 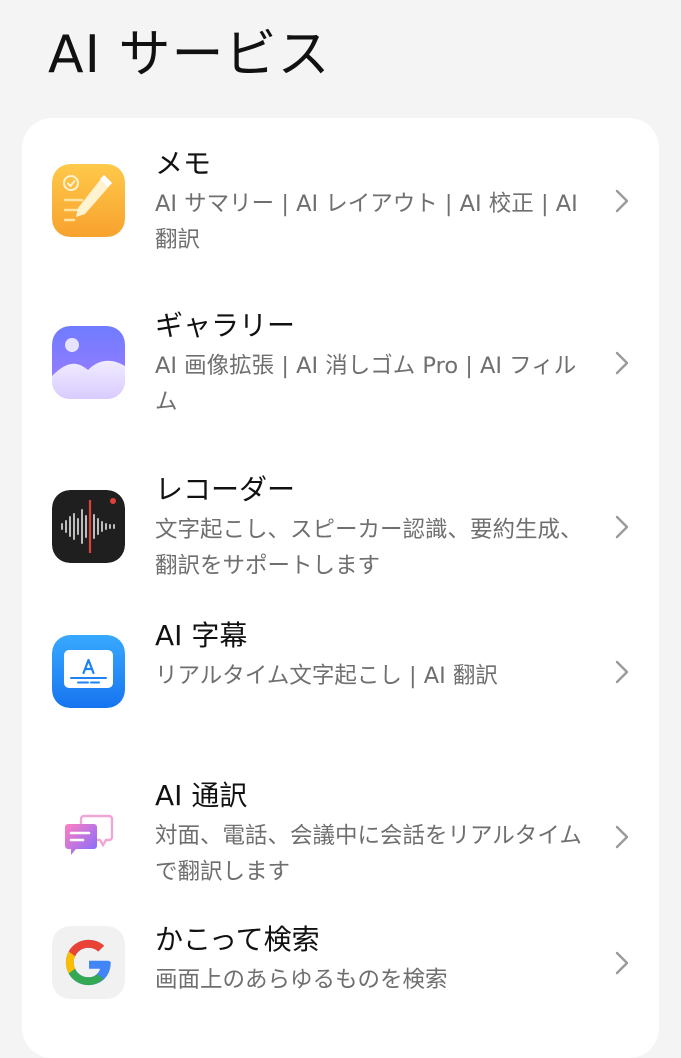 What do you see at coordinates (368, 854) in the screenshot?
I see `service-description: 対面、電話、会議中に会話をリアルタイムで翻訳します` at bounding box center [368, 854].